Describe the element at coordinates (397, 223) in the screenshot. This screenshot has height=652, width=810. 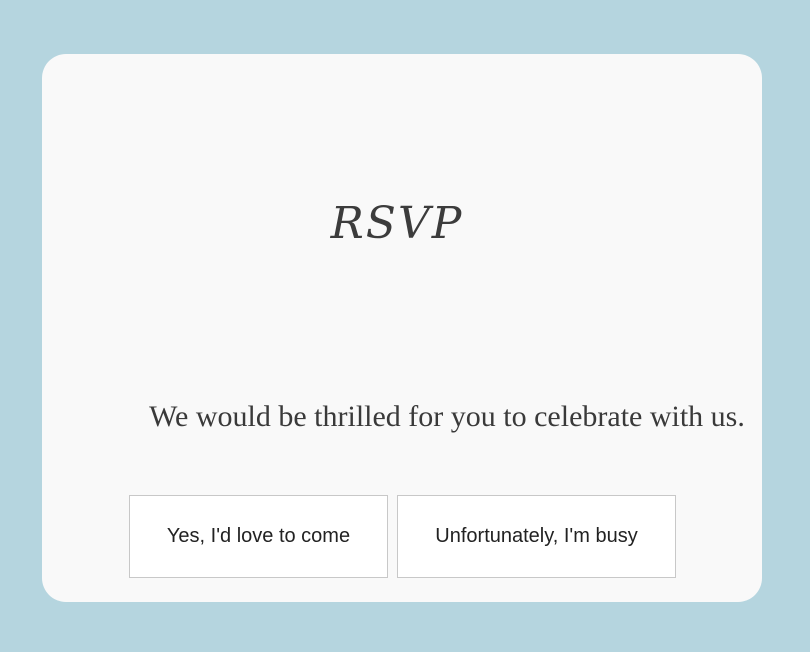
I see `rsvp-title: RSVP` at that location.